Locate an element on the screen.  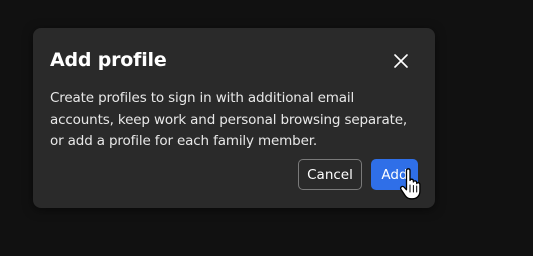
close-icon is located at coordinates (401, 61).